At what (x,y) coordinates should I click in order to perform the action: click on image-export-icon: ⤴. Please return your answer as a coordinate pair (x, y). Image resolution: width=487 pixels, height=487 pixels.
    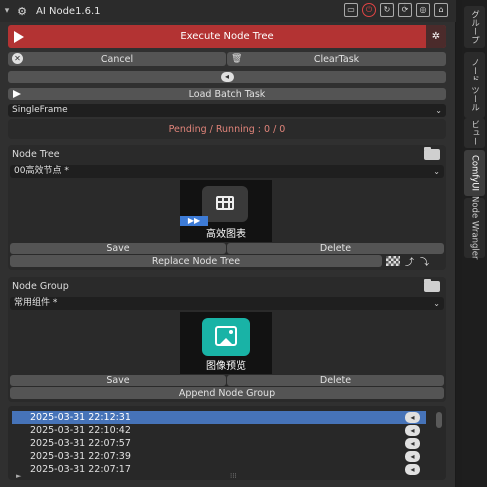
    Looking at the image, I should click on (409, 261).